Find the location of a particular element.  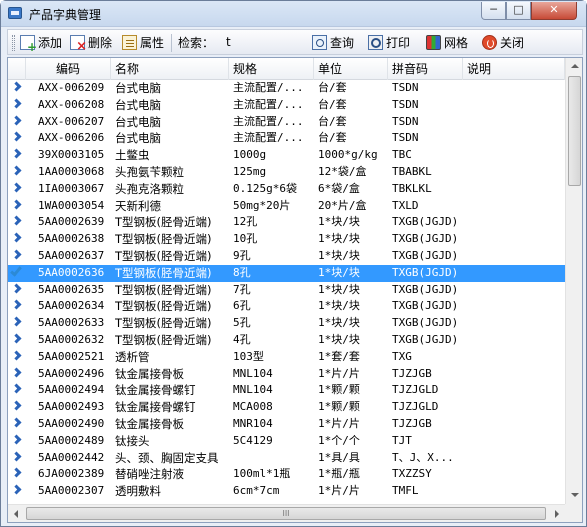

title-bar: 产品字典管理 ─ □ ✕ is located at coordinates (293, 14).